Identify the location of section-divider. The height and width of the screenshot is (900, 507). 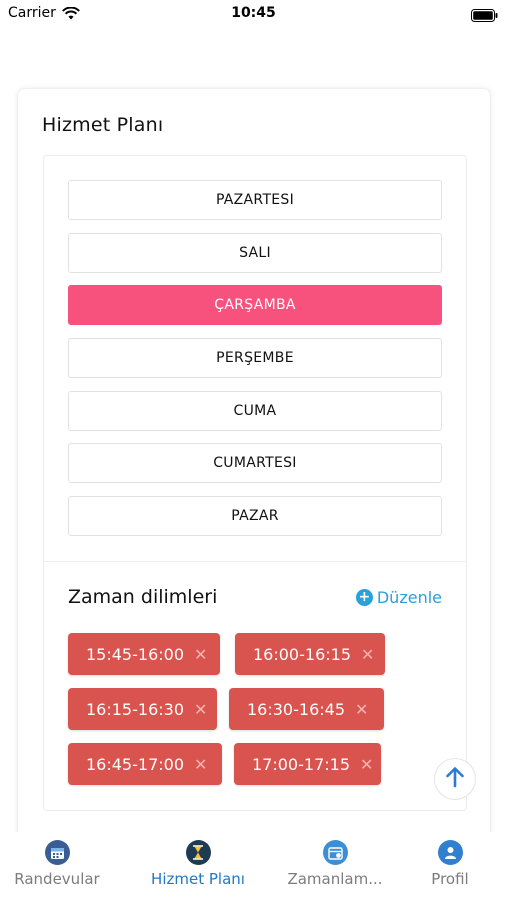
(255, 561).